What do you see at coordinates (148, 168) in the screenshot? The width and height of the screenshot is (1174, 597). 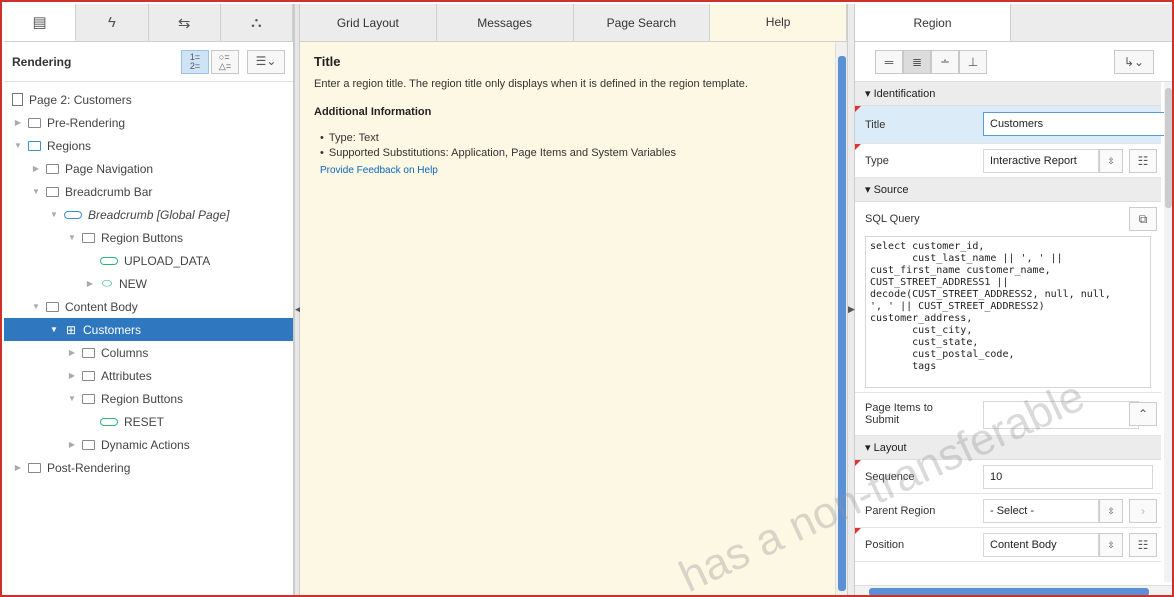 I see `tree-node-page-navigation: ▶ Page Navigation` at bounding box center [148, 168].